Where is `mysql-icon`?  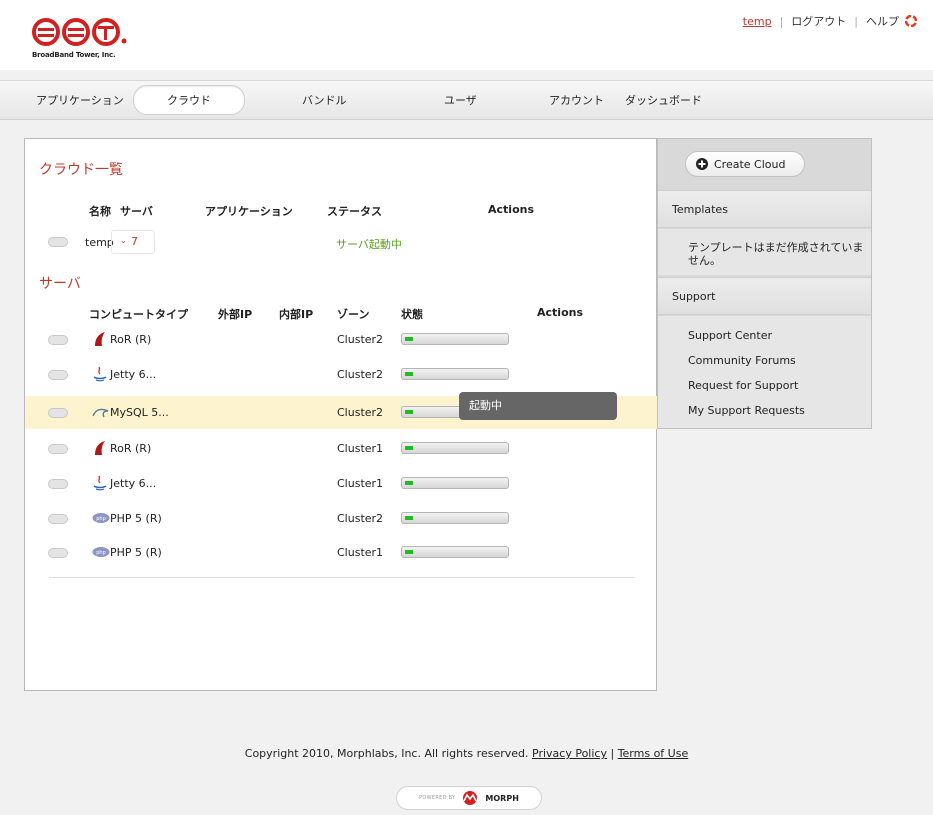 mysql-icon is located at coordinates (100, 412).